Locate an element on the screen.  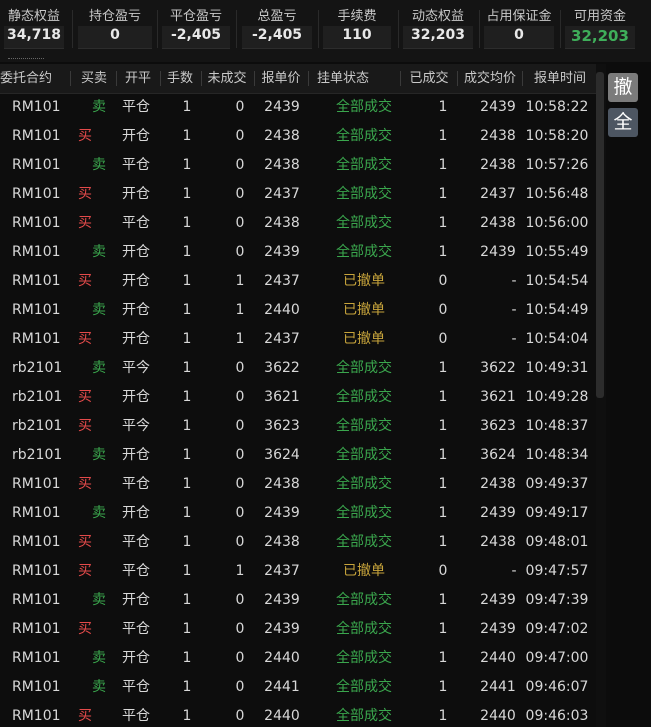
table-row: RM101 卖平仓 1 0 2439 全部成交 1 2439 10:58:22 is located at coordinates (298, 107).